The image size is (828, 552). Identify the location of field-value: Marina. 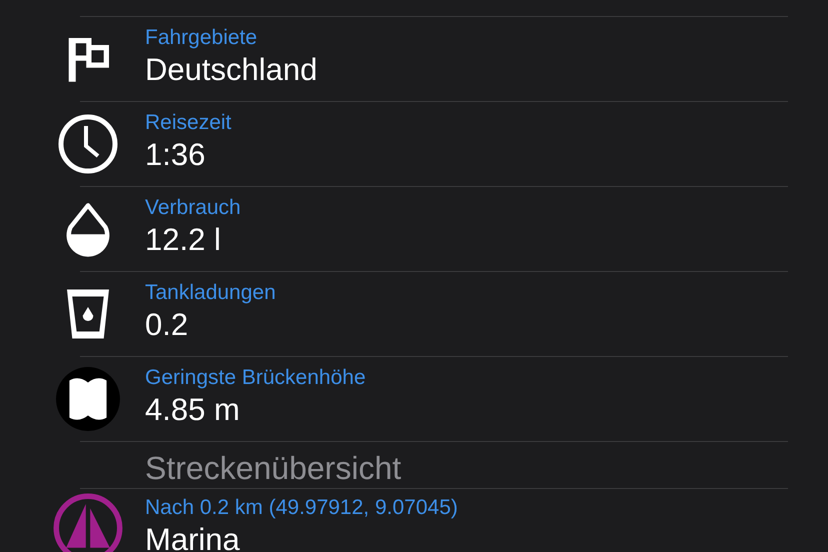
(193, 536).